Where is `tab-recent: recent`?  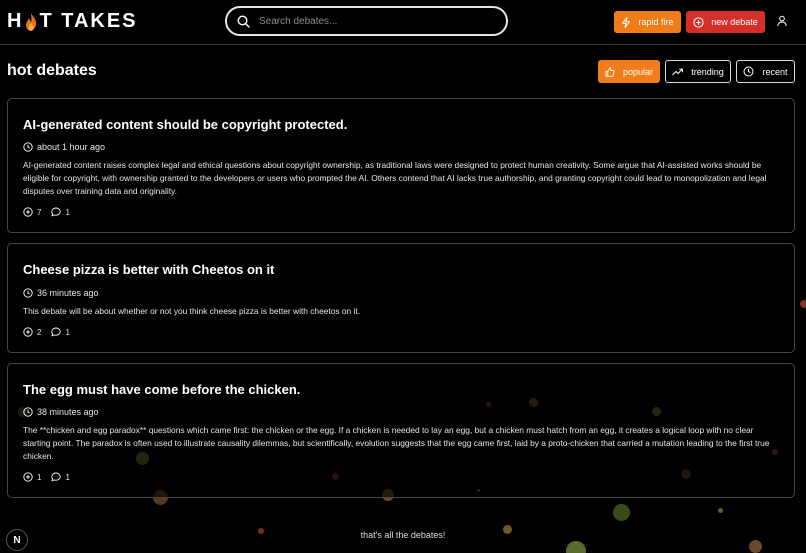
tab-recent: recent is located at coordinates (765, 71).